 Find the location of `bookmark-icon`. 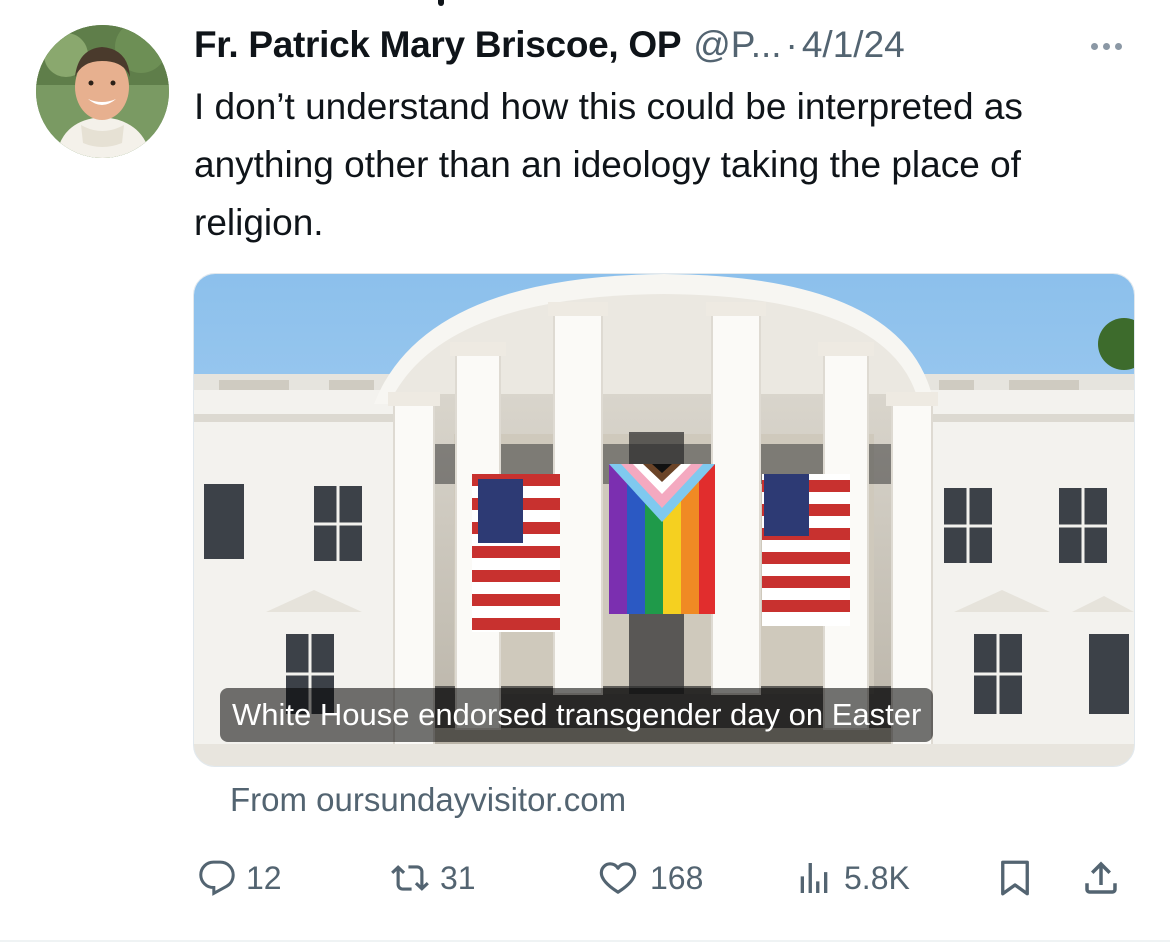

bookmark-icon is located at coordinates (1015, 878).